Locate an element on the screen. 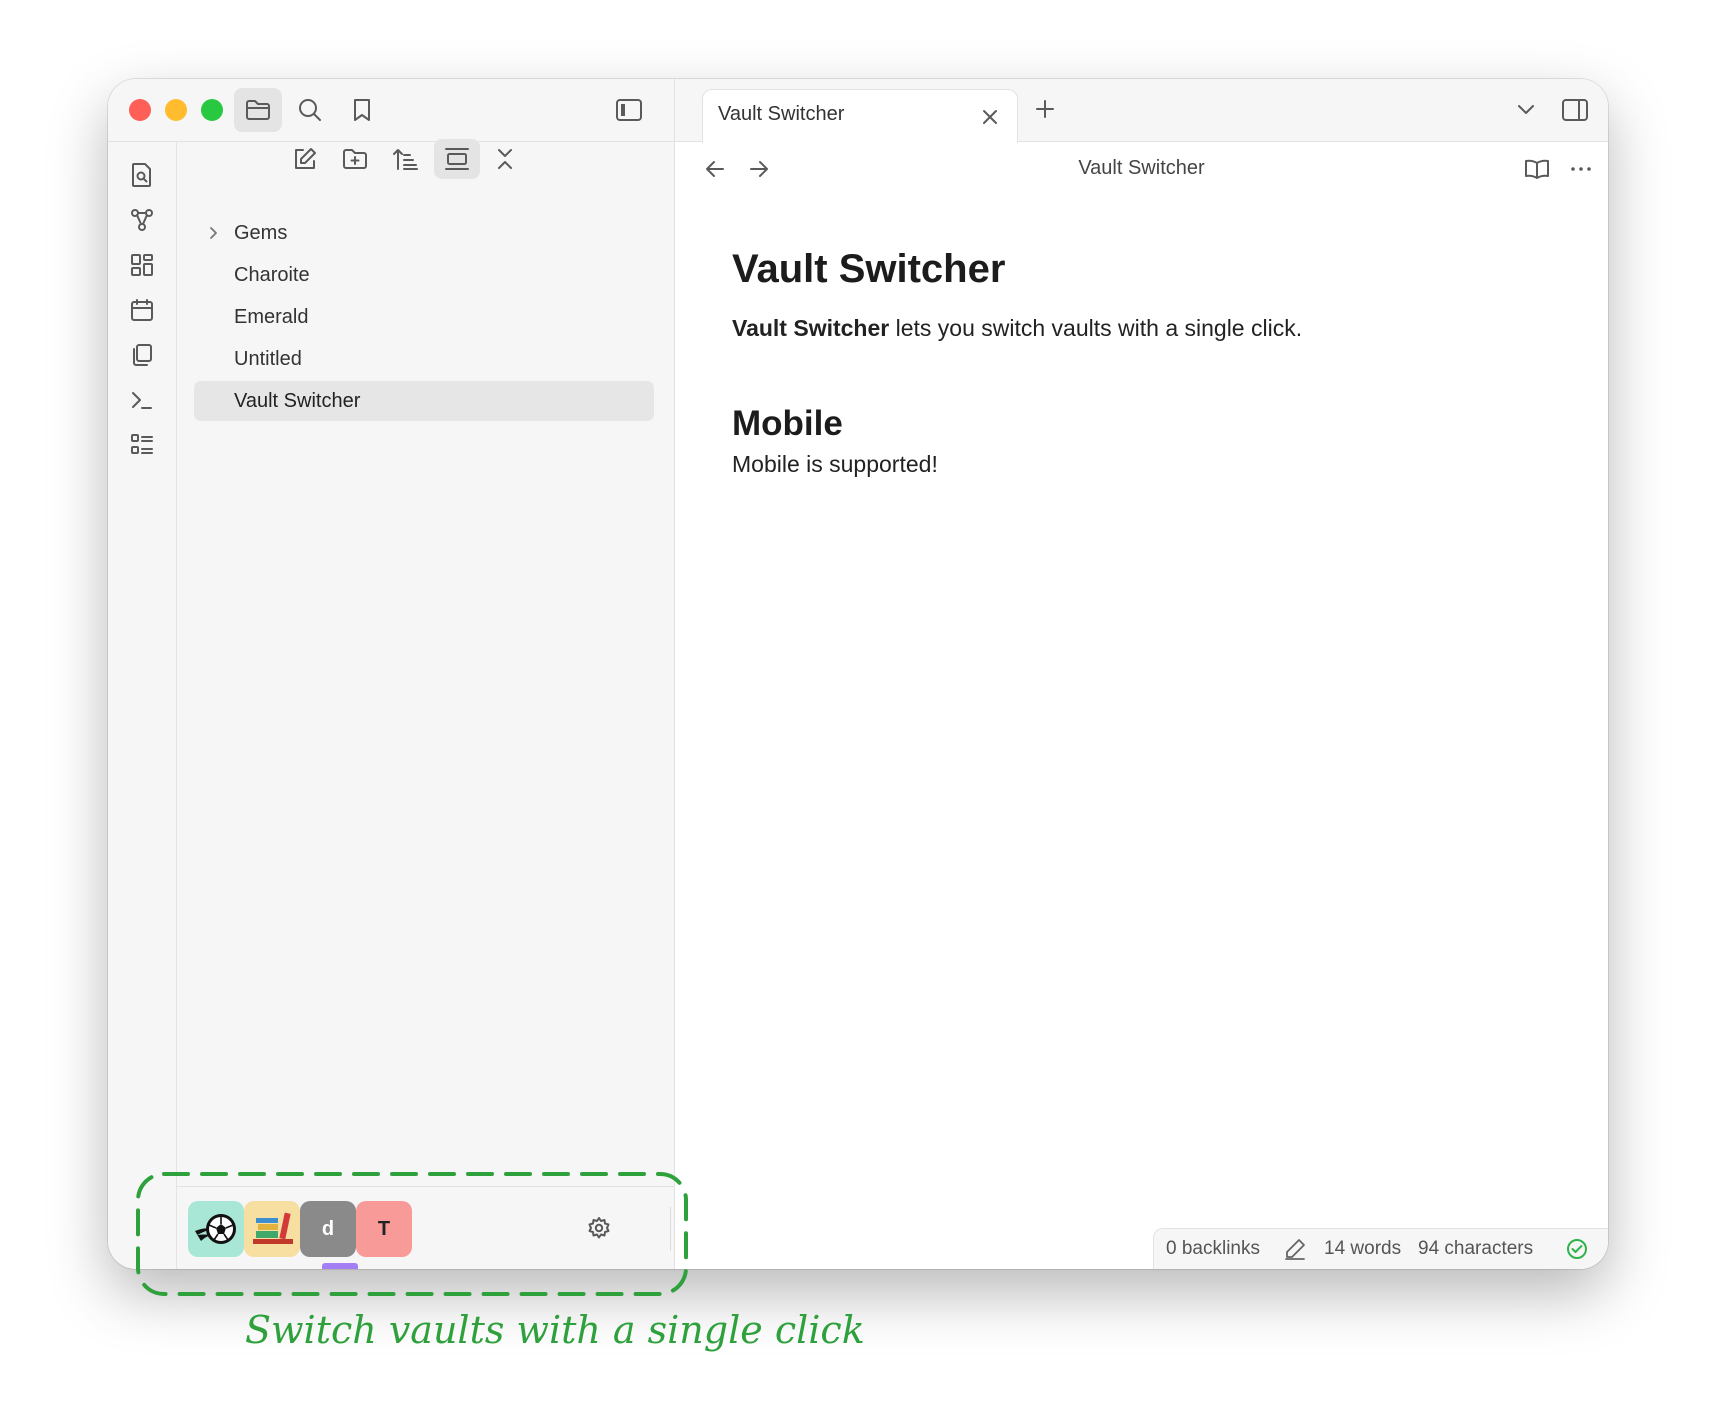  note-heading-2: Mobile is located at coordinates (787, 423).